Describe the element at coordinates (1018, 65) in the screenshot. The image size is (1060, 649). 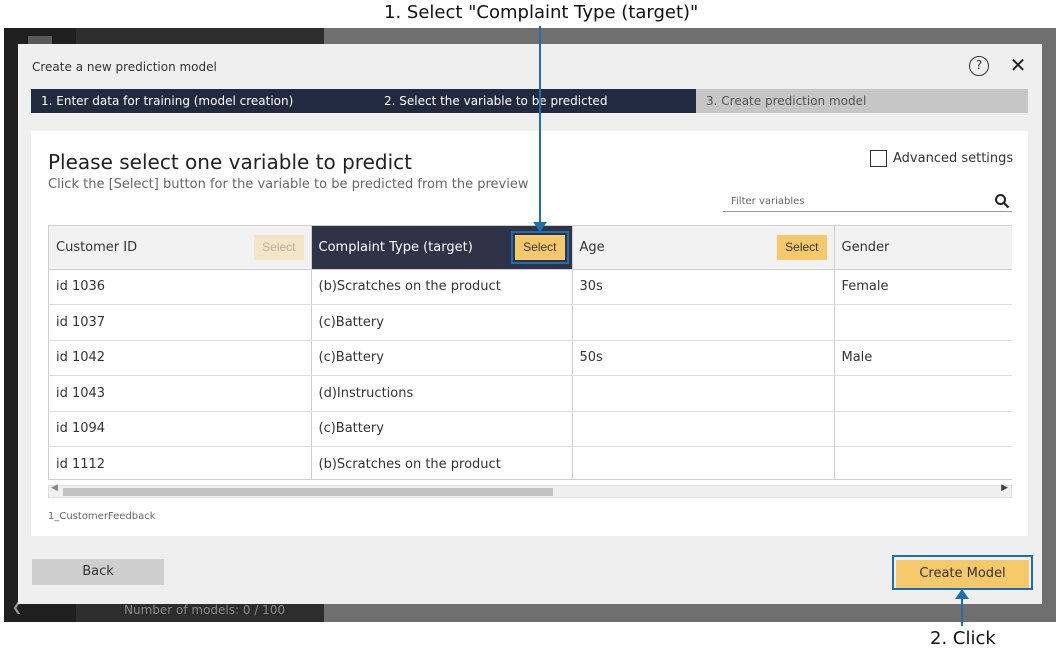
I see `close-icon: ✕` at that location.